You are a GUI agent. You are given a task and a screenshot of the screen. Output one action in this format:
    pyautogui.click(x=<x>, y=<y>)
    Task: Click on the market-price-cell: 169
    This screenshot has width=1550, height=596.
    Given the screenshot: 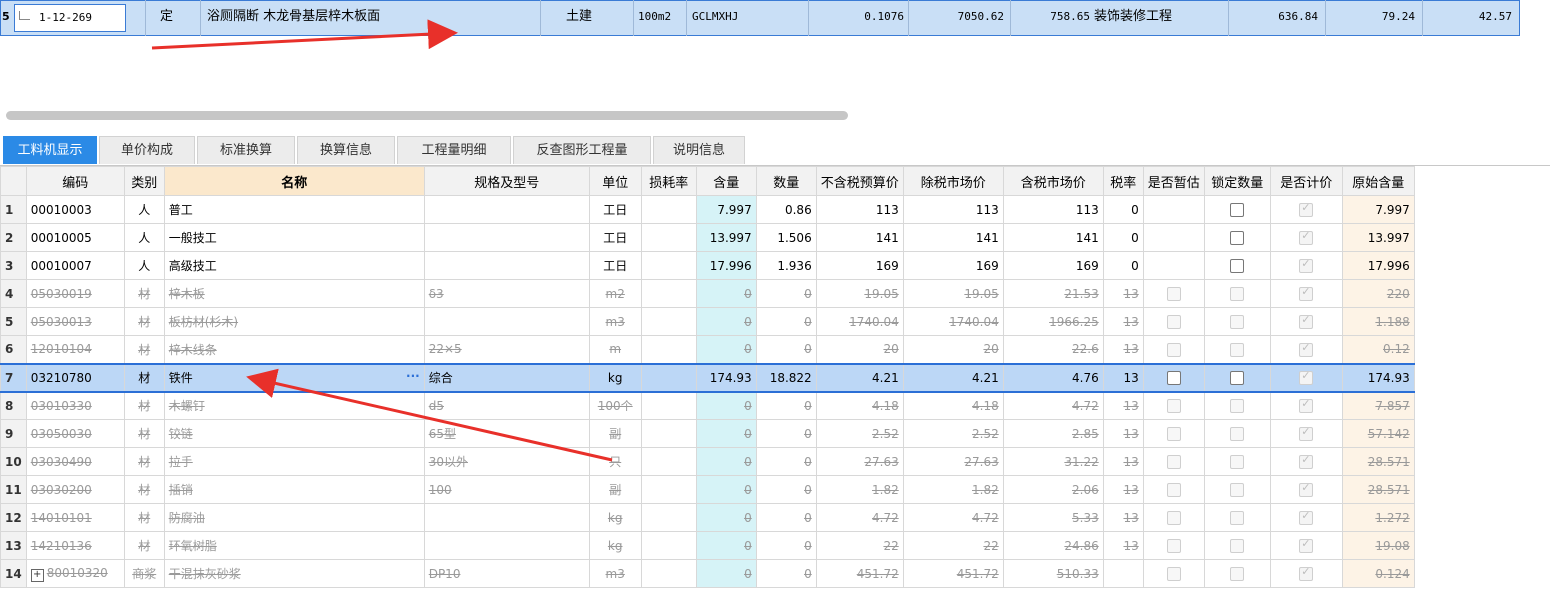 What is the action you would take?
    pyautogui.click(x=953, y=265)
    